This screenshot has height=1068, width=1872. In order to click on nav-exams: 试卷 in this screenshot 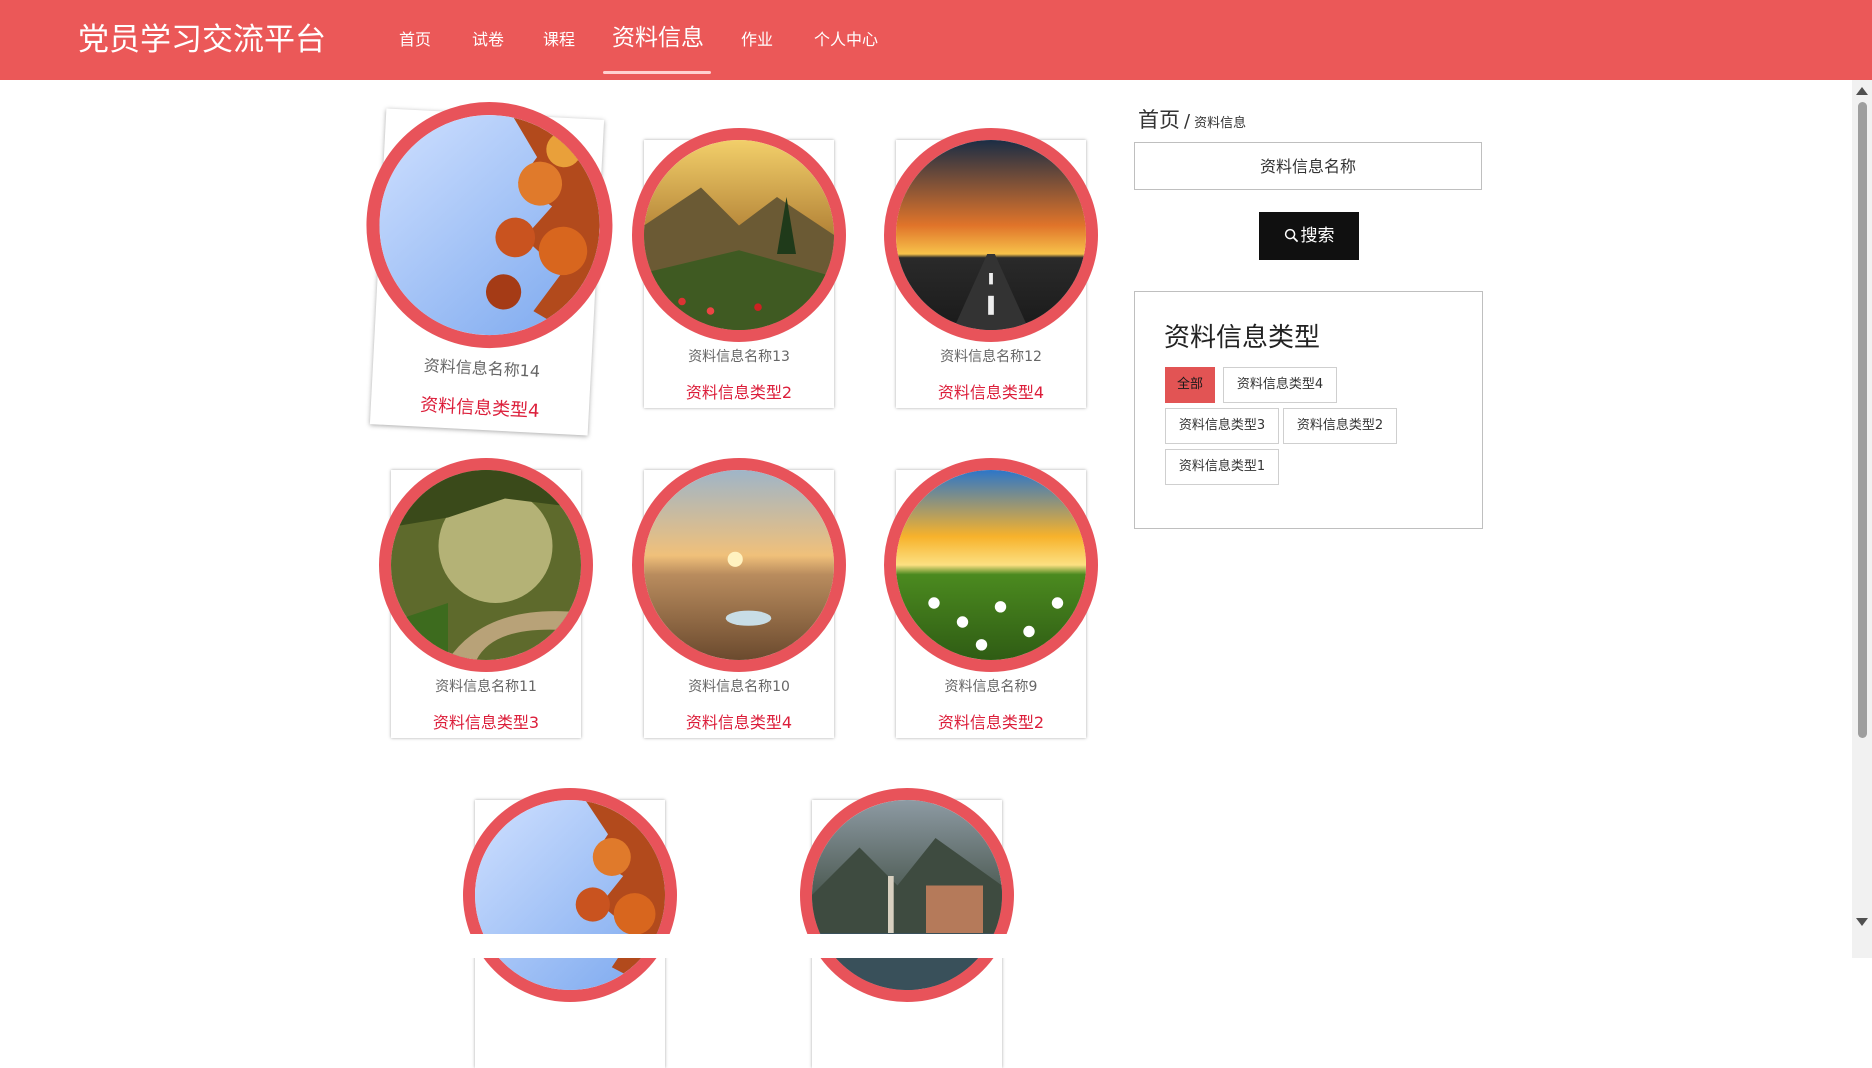, I will do `click(488, 40)`.